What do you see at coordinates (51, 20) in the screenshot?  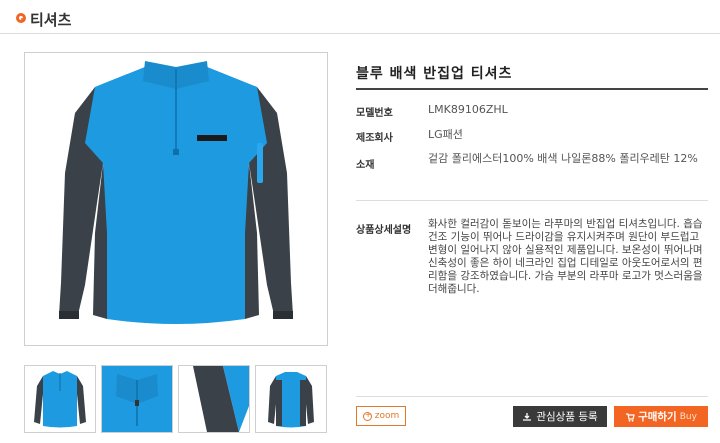 I see `section-title: 티셔츠` at bounding box center [51, 20].